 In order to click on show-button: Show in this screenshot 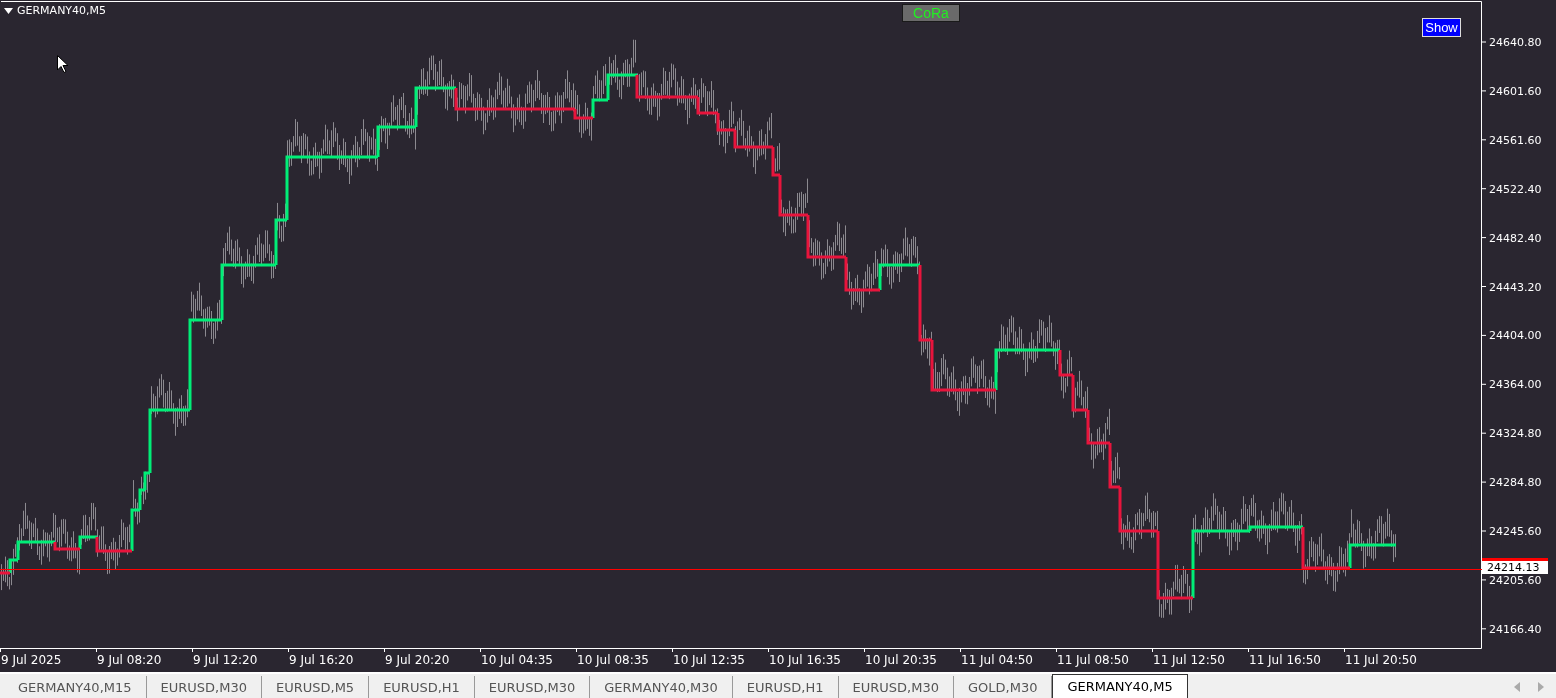, I will do `click(1441, 27)`.